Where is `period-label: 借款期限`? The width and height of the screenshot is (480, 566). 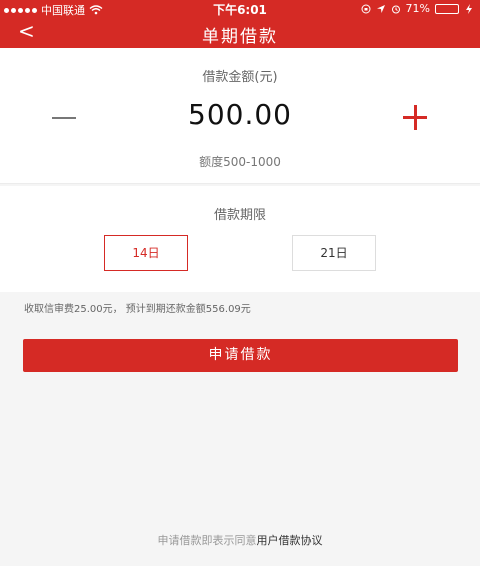
period-label: 借款期限 is located at coordinates (239, 215).